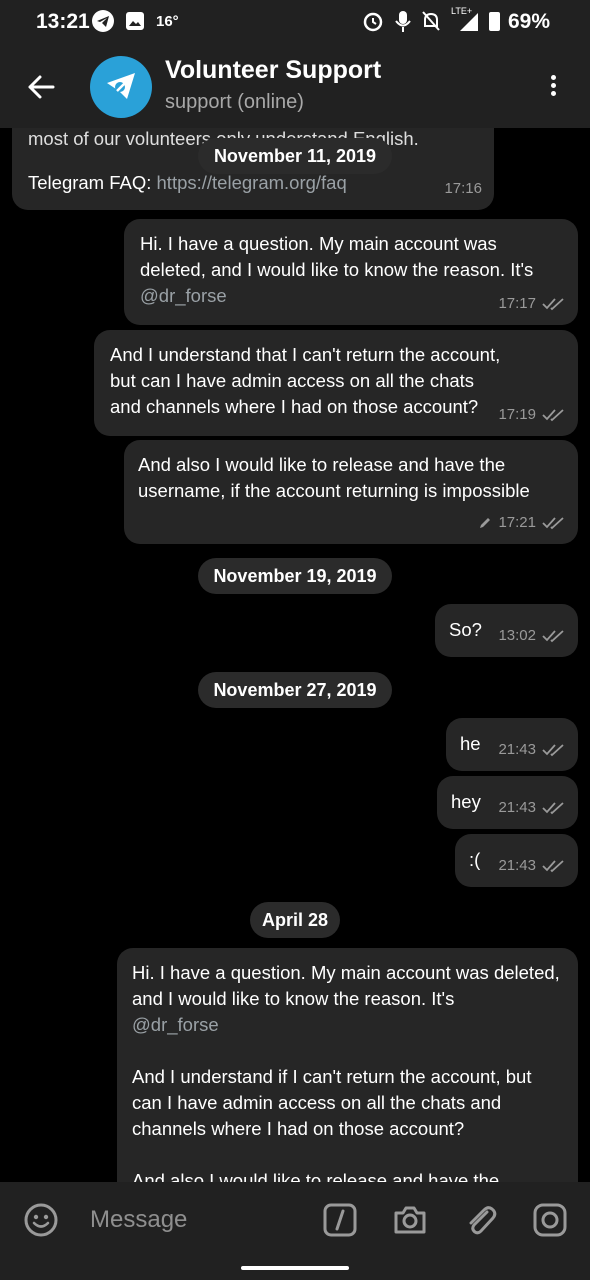  Describe the element at coordinates (340, 1220) in the screenshot. I see `bot-command-icon` at that location.